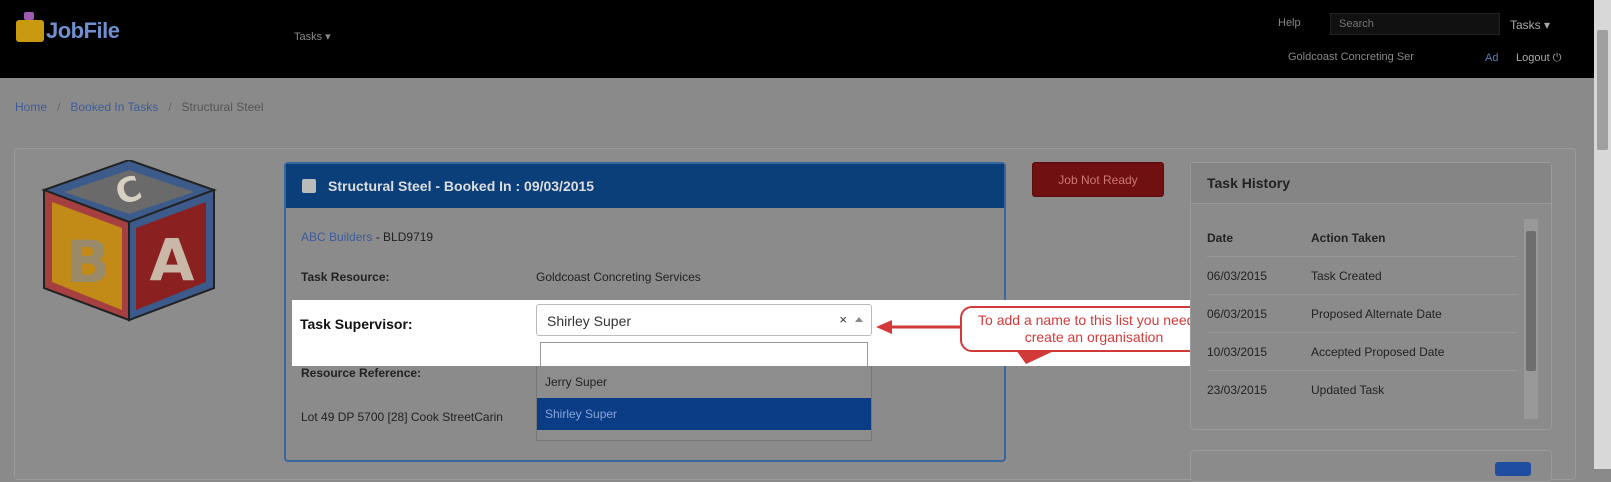  Describe the element at coordinates (1513, 469) in the screenshot. I see `secondary-panel-button` at that location.